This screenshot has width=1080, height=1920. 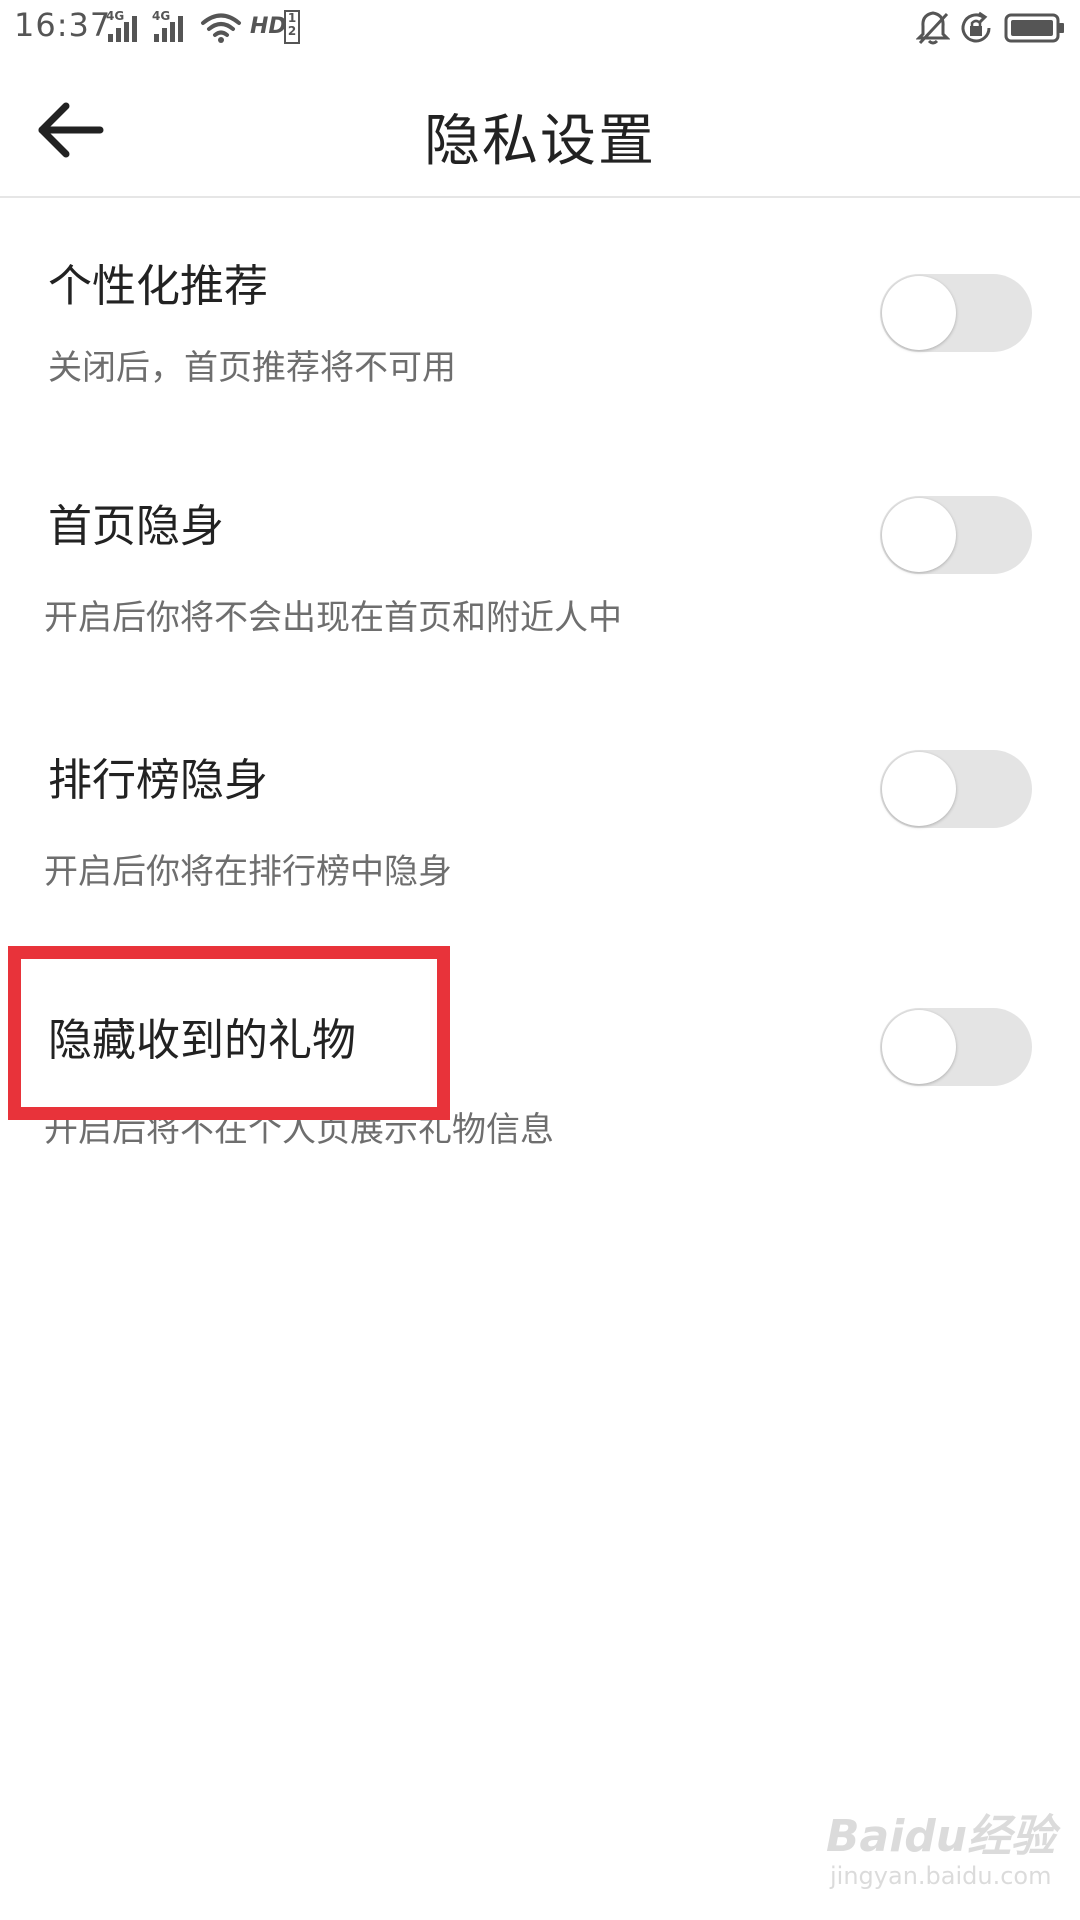 I want to click on home-invisible-toggle, so click(x=956, y=535).